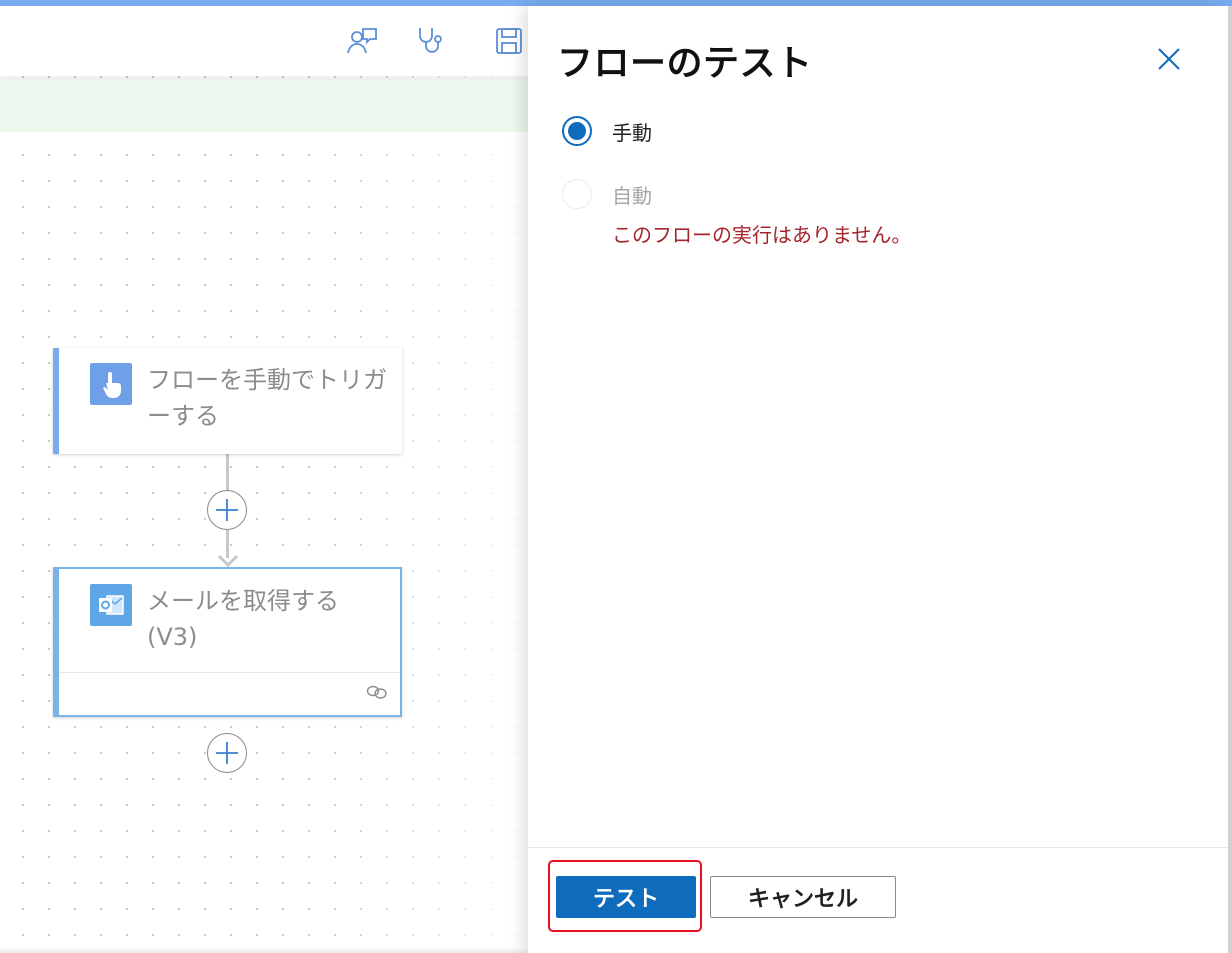  Describe the element at coordinates (264, 105) in the screenshot. I see `info-banner` at that location.